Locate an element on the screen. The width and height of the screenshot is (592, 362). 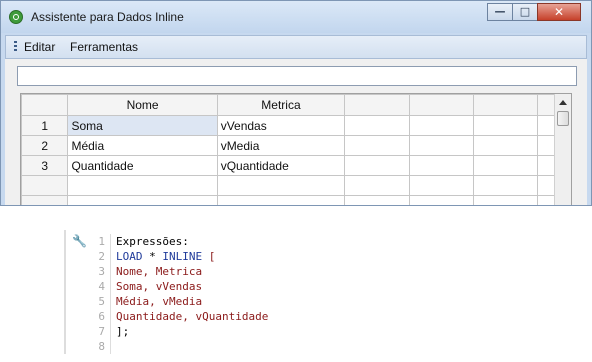
wrench-icon: 🔧 is located at coordinates (79, 241).